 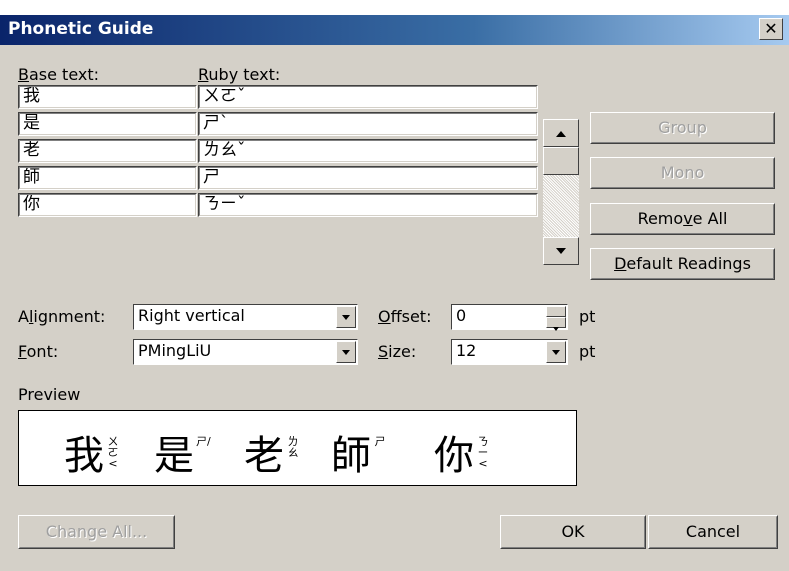 I want to click on size-value: 12, so click(x=466, y=350).